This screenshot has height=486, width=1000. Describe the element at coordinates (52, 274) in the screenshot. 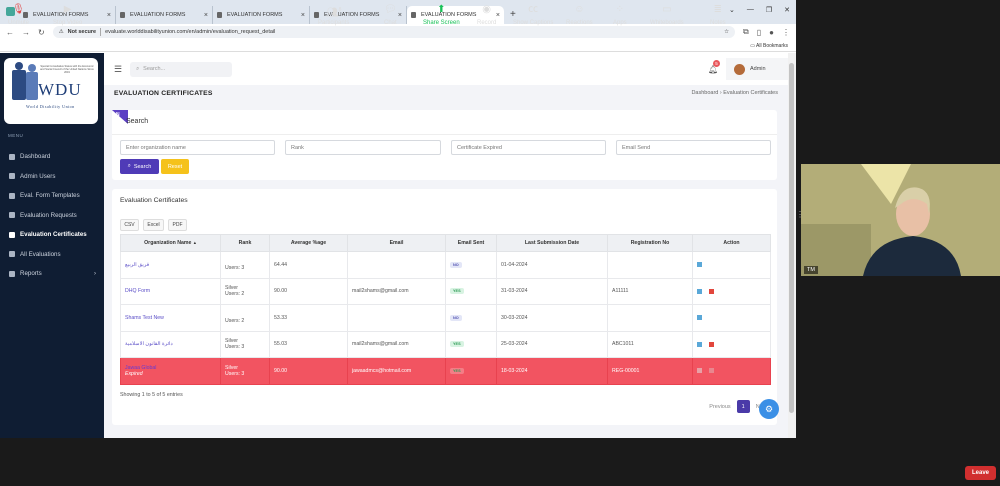

I see `sidebar-item-reports: Reports ›` at that location.